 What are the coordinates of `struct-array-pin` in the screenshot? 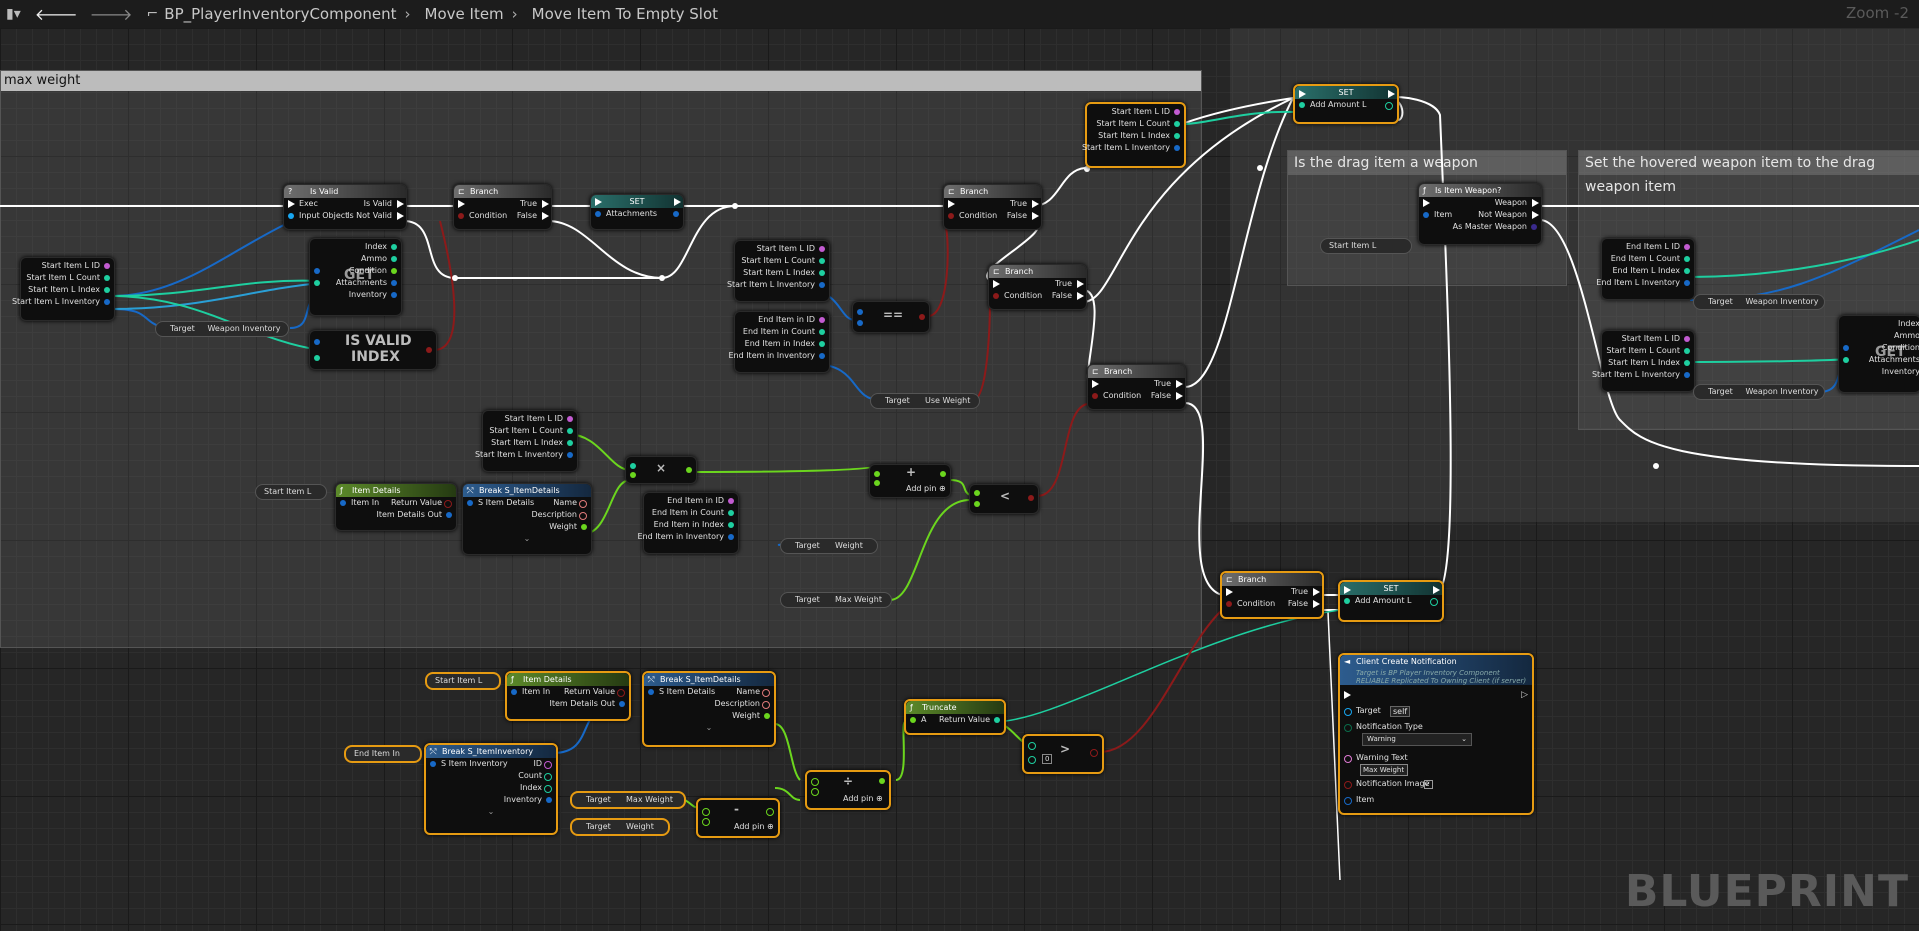 It's located at (317, 271).